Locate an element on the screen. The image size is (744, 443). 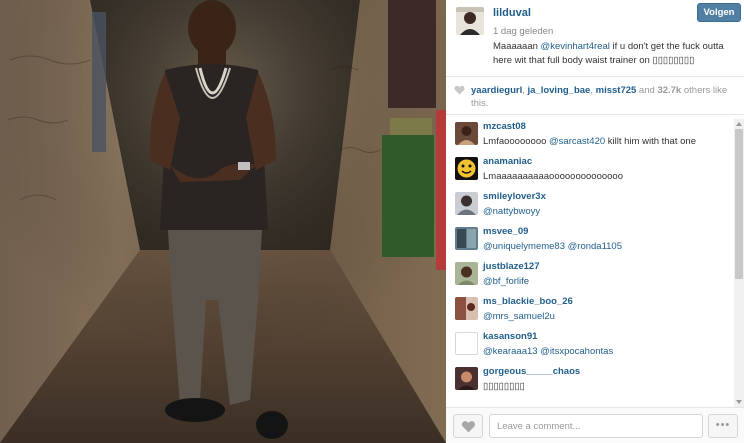
comment-username: justblaze127 is located at coordinates (511, 266).